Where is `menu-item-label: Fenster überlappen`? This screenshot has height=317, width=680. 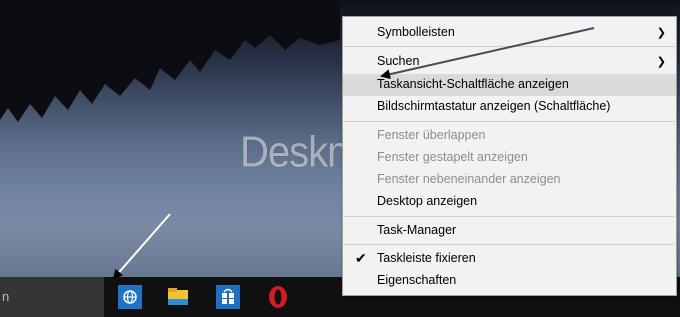
menu-item-label: Fenster überlappen is located at coordinates (431, 135).